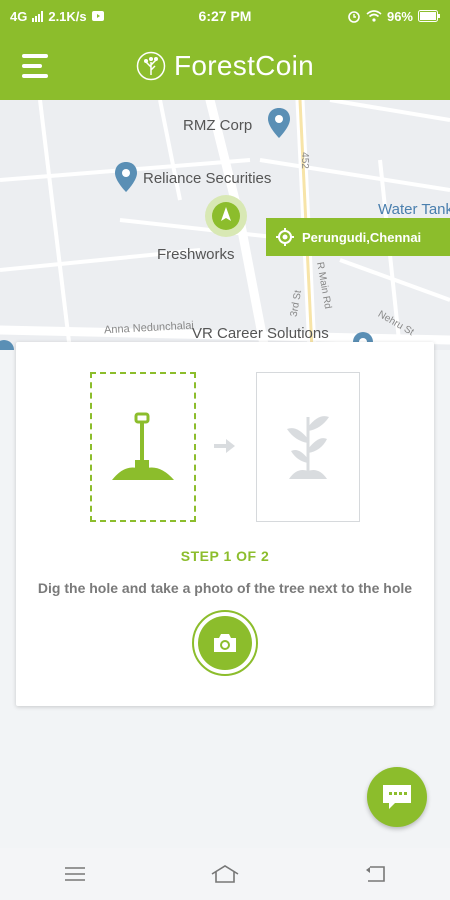 The width and height of the screenshot is (450, 900). Describe the element at coordinates (207, 178) in the screenshot. I see `map-label-reliance: Reliance Securities` at that location.